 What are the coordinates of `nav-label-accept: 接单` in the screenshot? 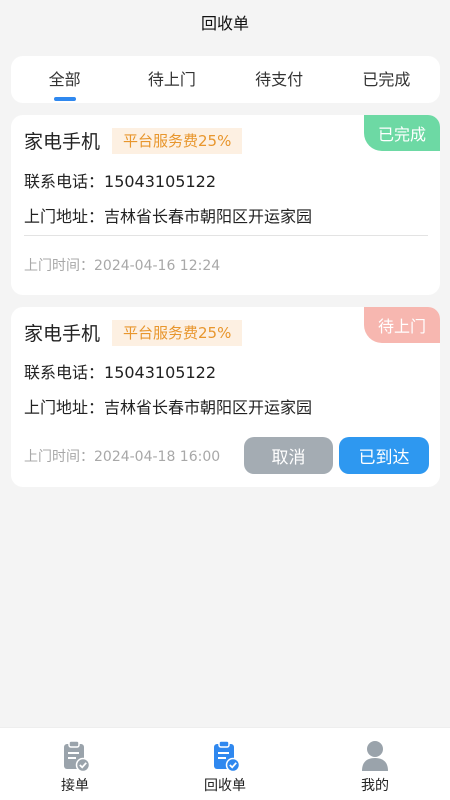 It's located at (75, 786).